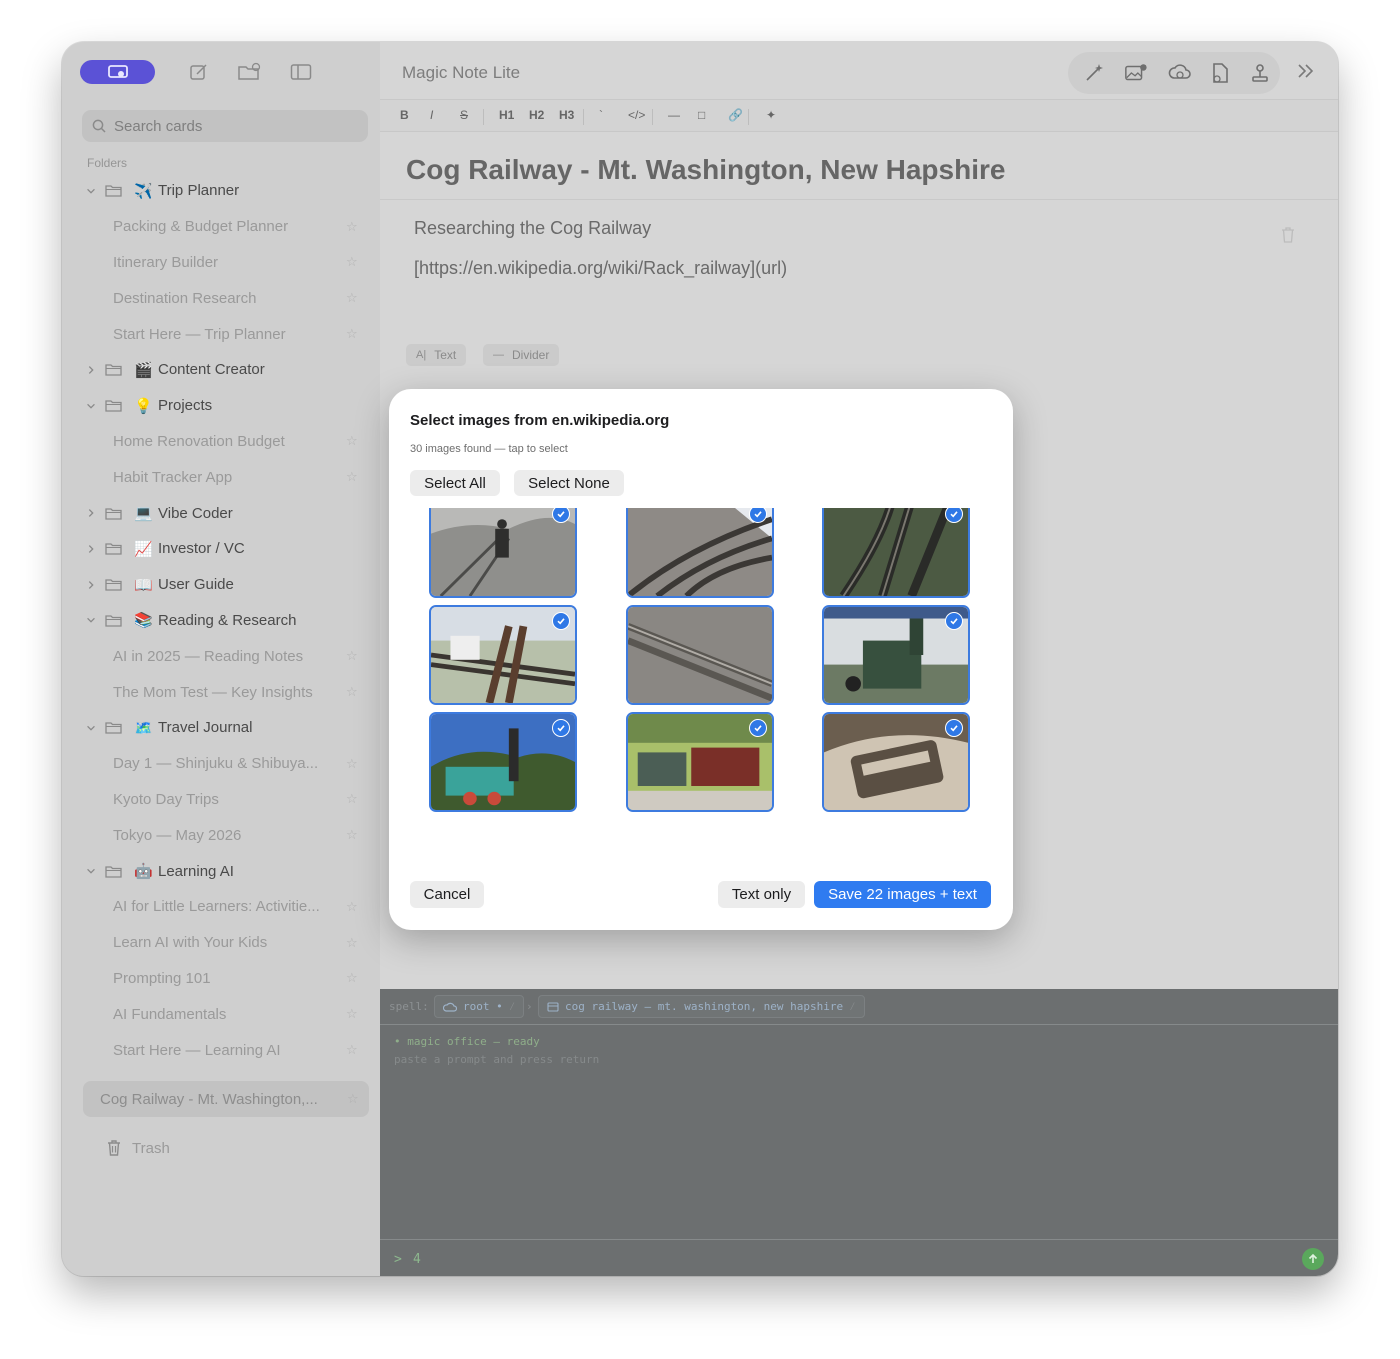  What do you see at coordinates (221, 442) in the screenshot?
I see `note-item: Home Renovation Budget ☆` at bounding box center [221, 442].